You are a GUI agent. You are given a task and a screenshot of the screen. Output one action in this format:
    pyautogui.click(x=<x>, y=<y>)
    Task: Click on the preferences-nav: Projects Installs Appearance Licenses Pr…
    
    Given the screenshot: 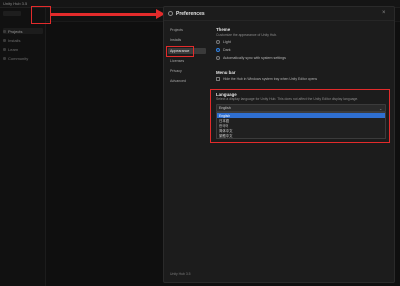 What is the action you would take?
    pyautogui.click(x=186, y=152)
    